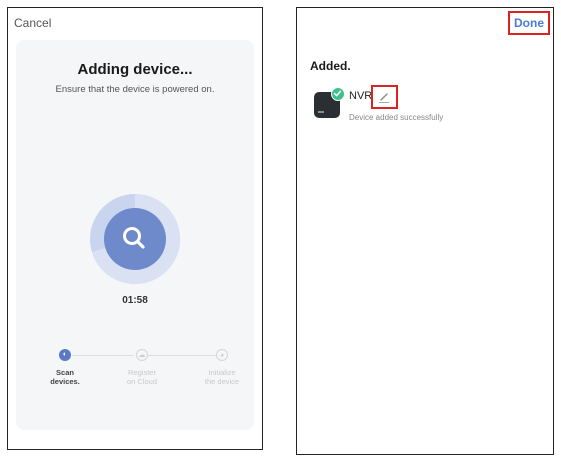 The image size is (561, 460). I want to click on step-label-line: the device, so click(222, 381).